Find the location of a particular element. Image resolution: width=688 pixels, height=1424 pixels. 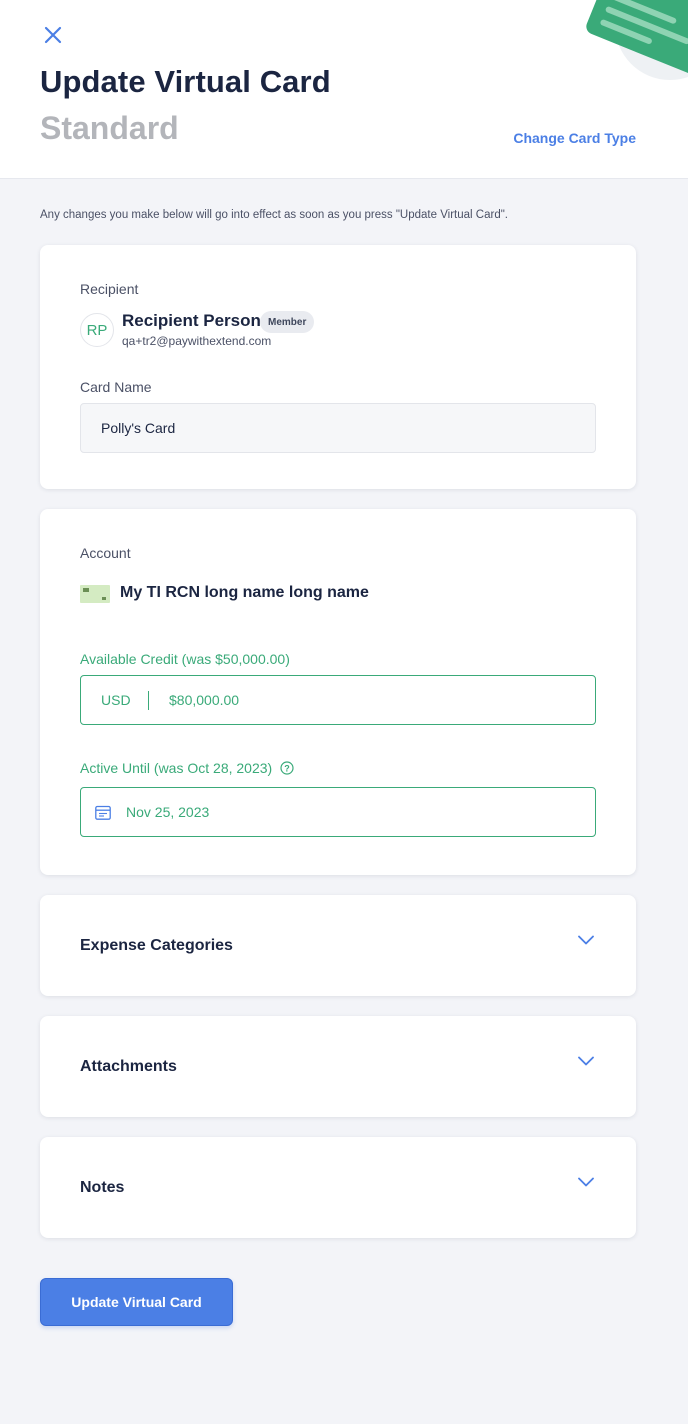

card-type-subtitle: Standard is located at coordinates (109, 128).